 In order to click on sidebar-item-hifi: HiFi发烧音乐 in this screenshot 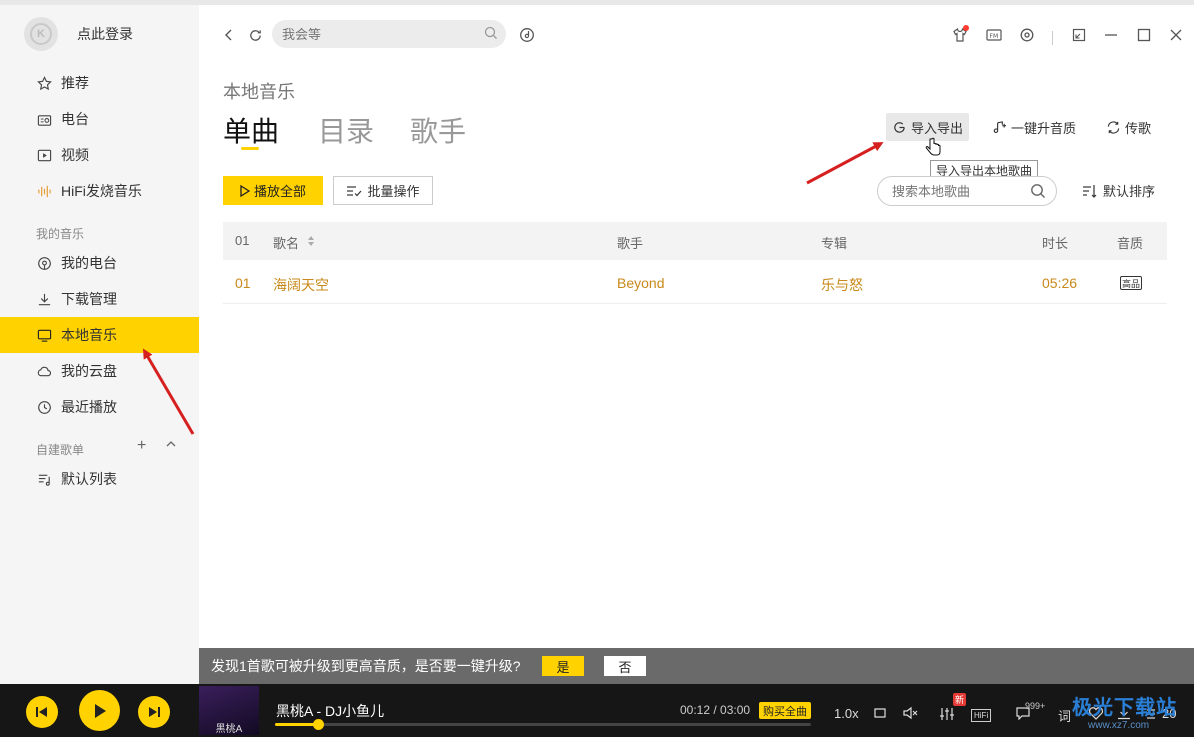, I will do `click(99, 191)`.